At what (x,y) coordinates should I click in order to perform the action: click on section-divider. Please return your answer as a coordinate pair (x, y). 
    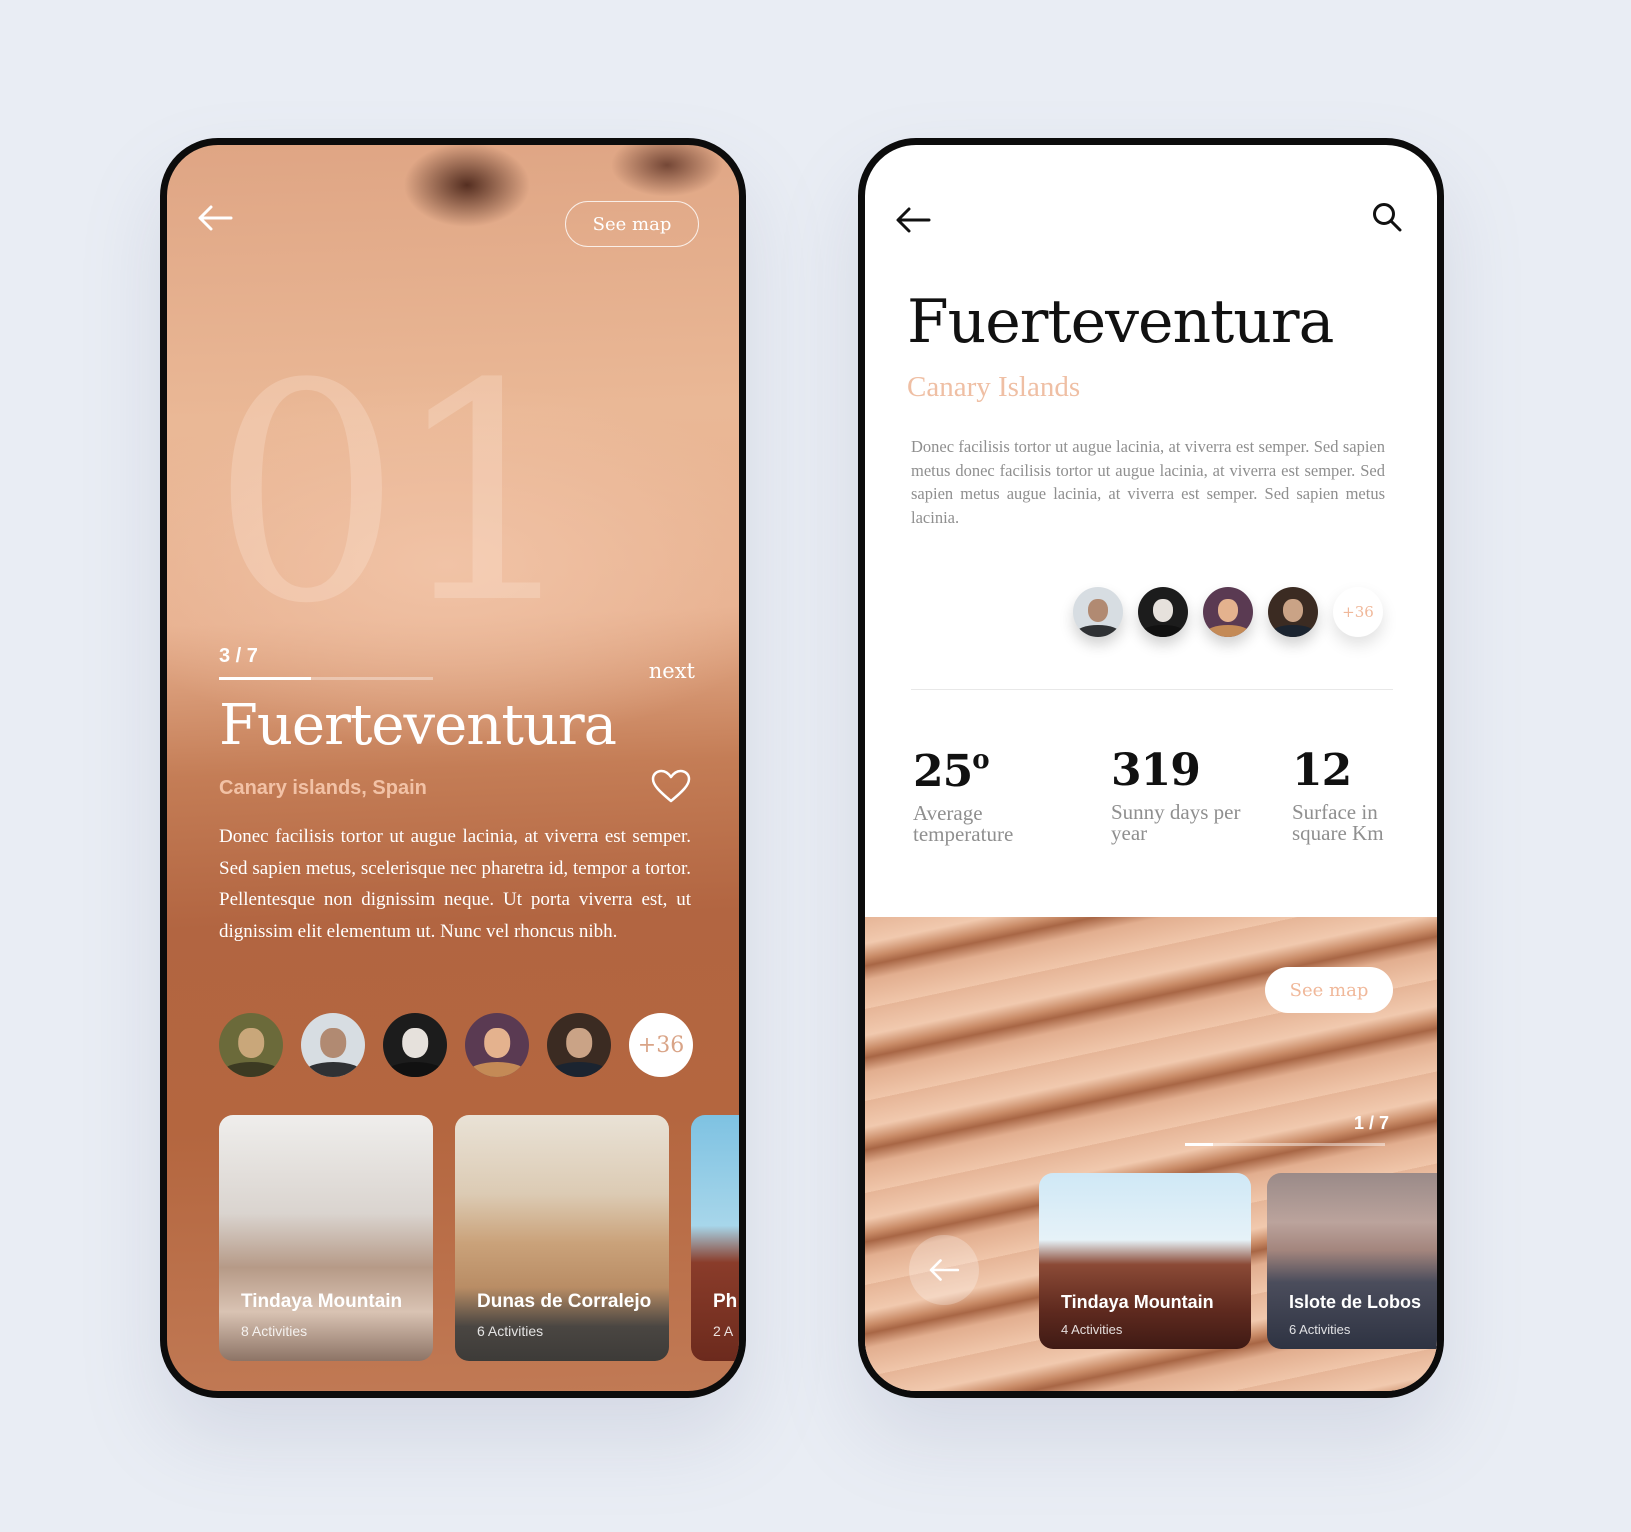
    Looking at the image, I should click on (1152, 689).